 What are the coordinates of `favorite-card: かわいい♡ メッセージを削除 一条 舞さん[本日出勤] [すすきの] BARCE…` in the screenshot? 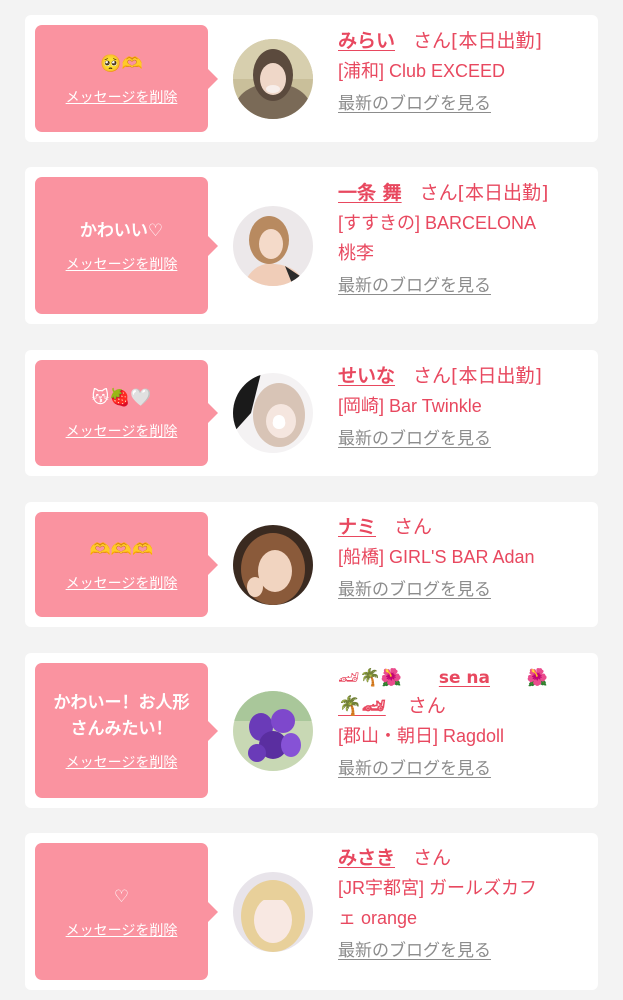 It's located at (311, 245).